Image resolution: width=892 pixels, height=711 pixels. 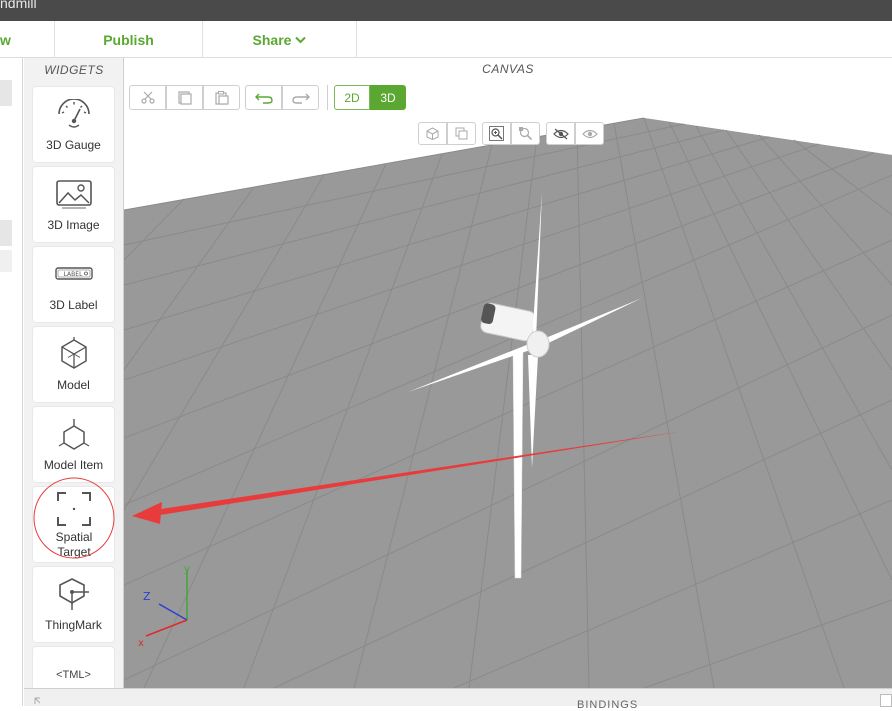 I want to click on cube-icon, so click(x=432, y=133).